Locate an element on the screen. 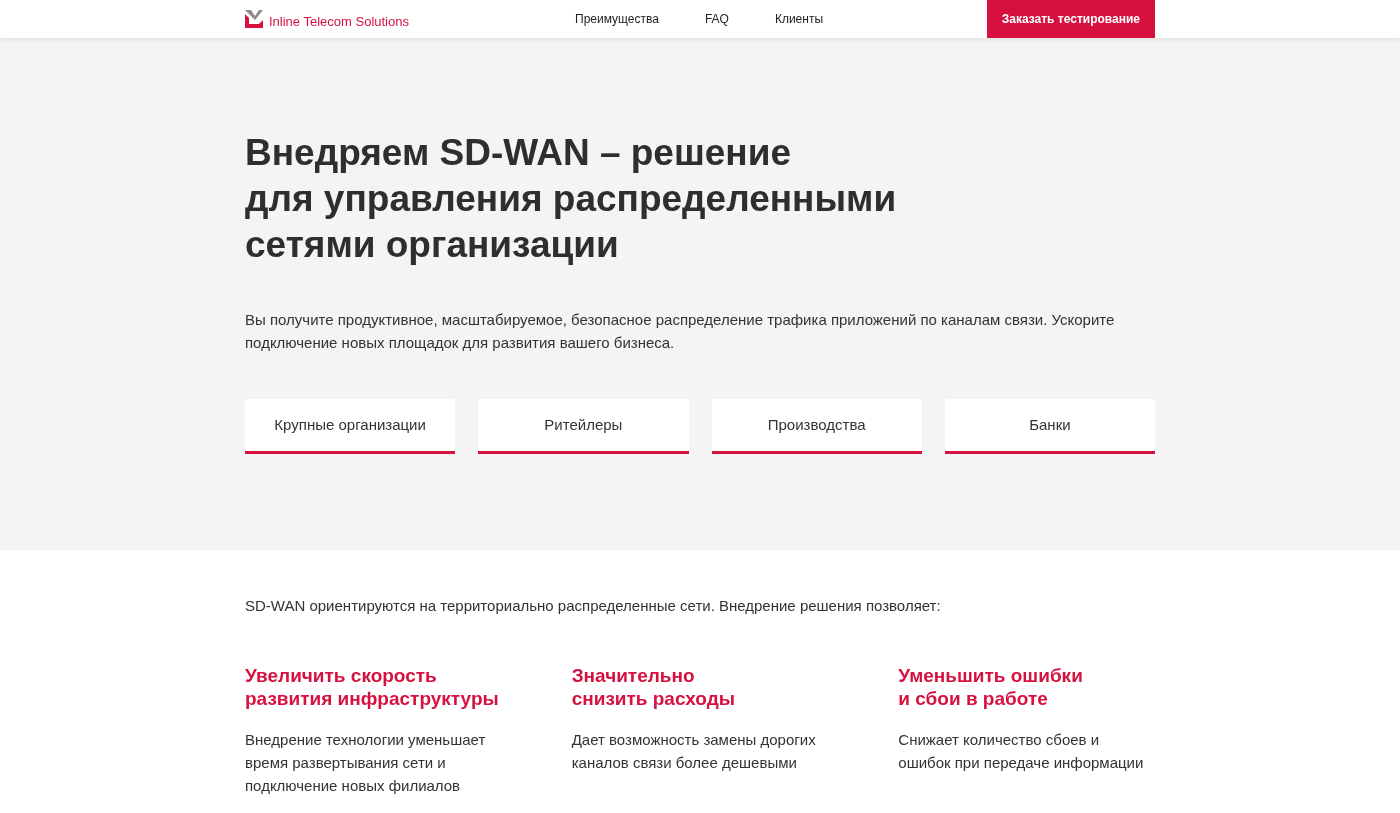 The height and width of the screenshot is (813, 1400). logo-icon is located at coordinates (255, 19).